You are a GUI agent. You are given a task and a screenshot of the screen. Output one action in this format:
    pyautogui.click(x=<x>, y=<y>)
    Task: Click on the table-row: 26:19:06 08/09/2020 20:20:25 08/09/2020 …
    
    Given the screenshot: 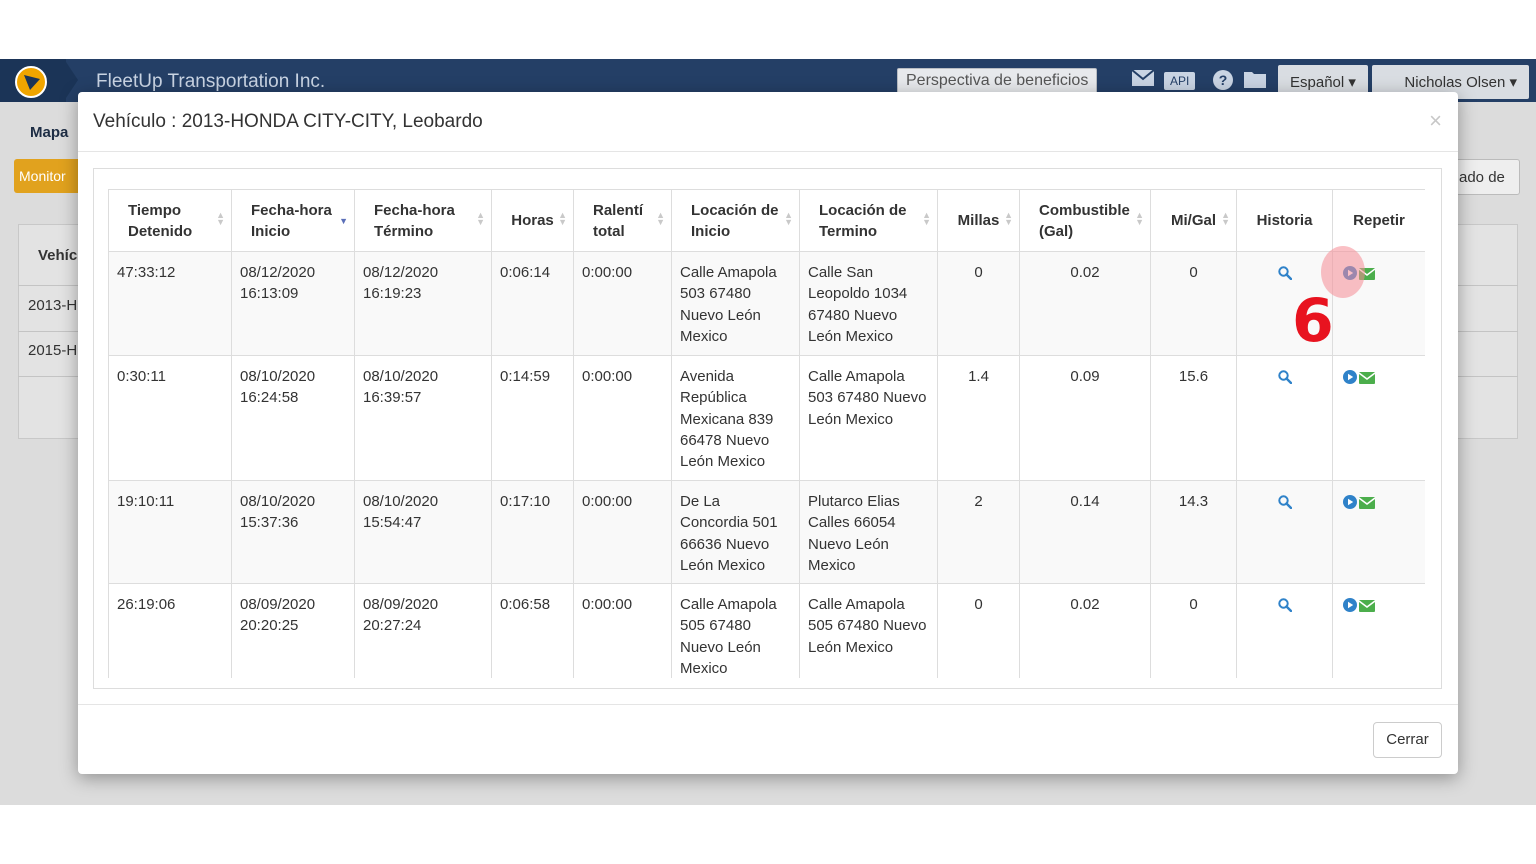 What is the action you would take?
    pyautogui.click(x=766, y=630)
    